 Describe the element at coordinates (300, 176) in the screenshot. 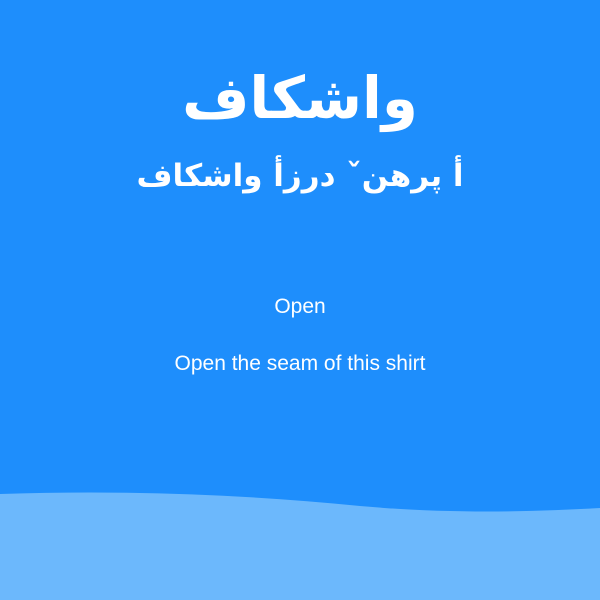

I see `example-phrase: أ پرهنˇ درزأ واشکاف` at that location.